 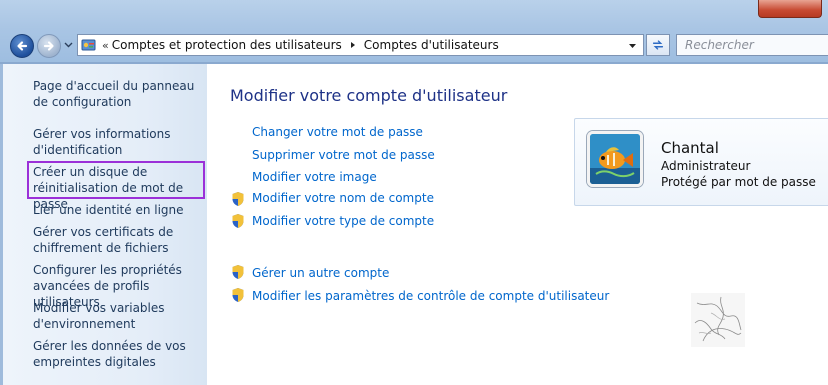 What do you see at coordinates (118, 316) in the screenshot?
I see `sidebar-item-environment-variables: Modifier vos variables d'environnement` at bounding box center [118, 316].